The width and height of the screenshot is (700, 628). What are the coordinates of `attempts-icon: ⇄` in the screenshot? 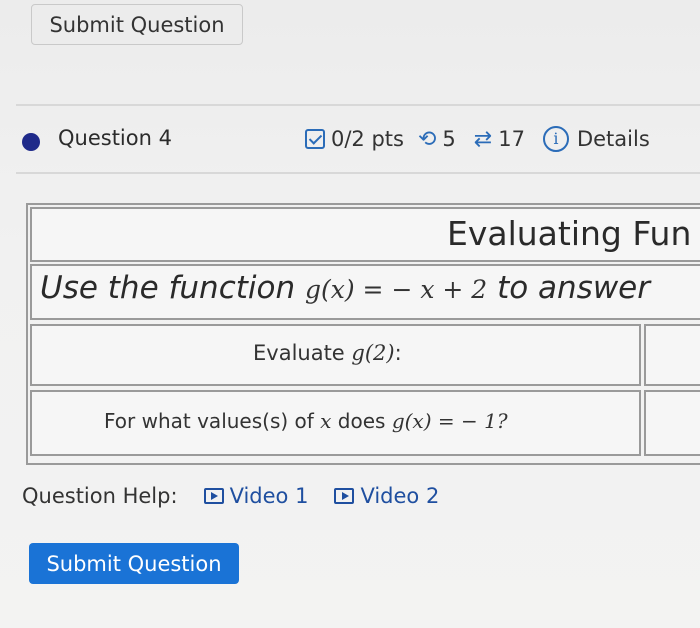 It's located at (483, 139).